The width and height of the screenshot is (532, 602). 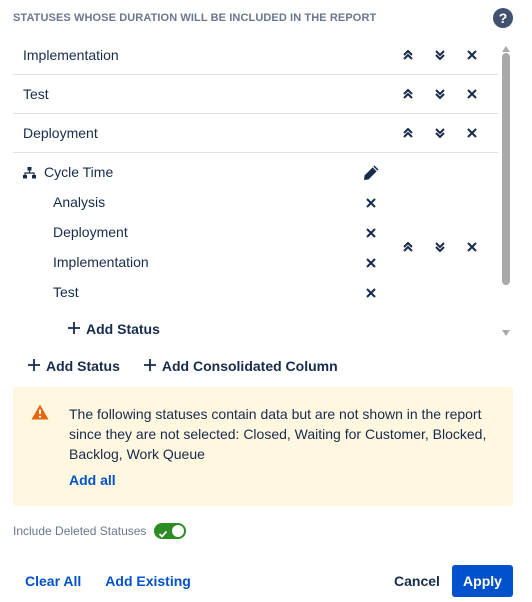 What do you see at coordinates (255, 55) in the screenshot?
I see `status-row-implementation: Implementation` at bounding box center [255, 55].